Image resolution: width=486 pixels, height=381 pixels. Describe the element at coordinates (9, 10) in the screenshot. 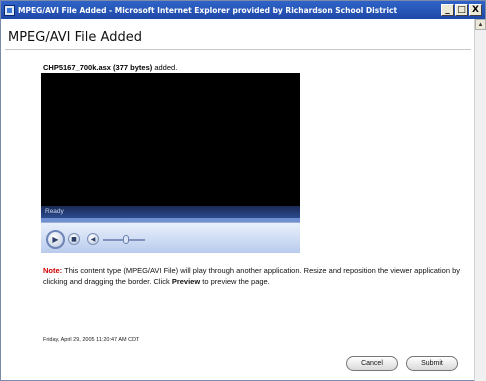

I see `ie-app-icon` at that location.